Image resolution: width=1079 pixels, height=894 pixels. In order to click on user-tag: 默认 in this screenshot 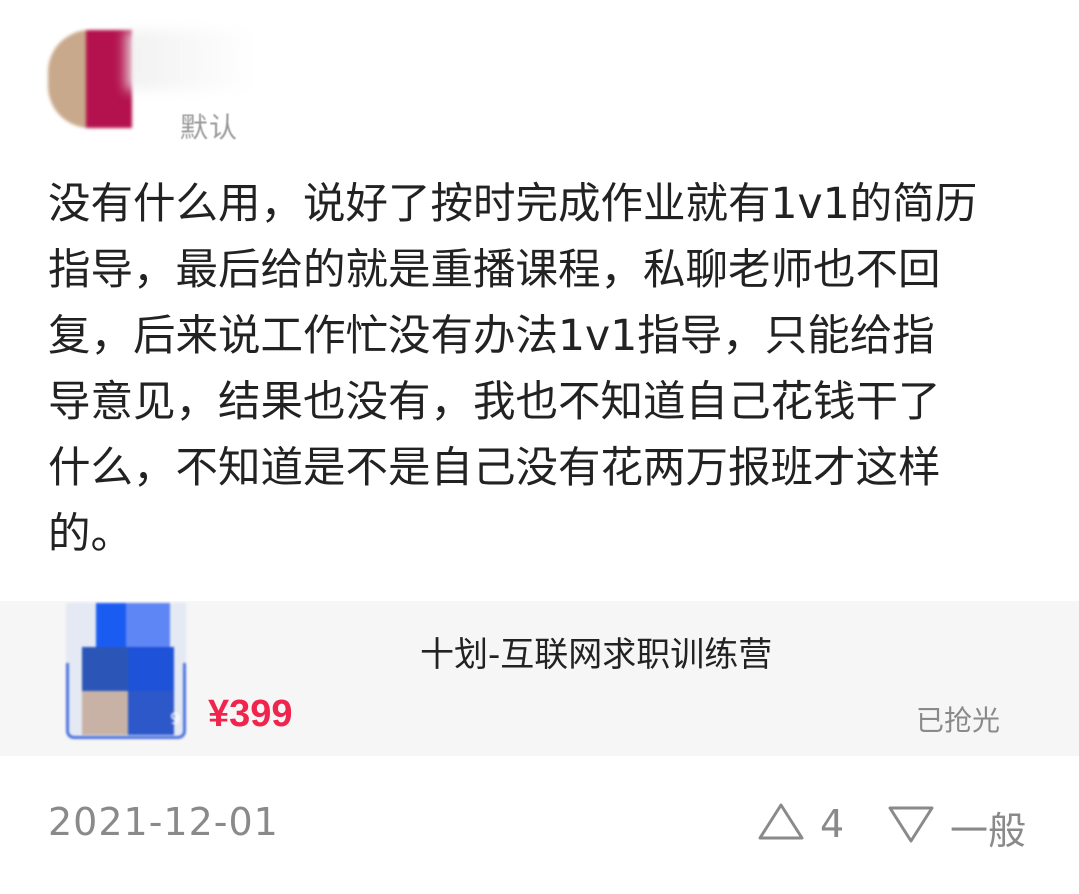, I will do `click(209, 127)`.